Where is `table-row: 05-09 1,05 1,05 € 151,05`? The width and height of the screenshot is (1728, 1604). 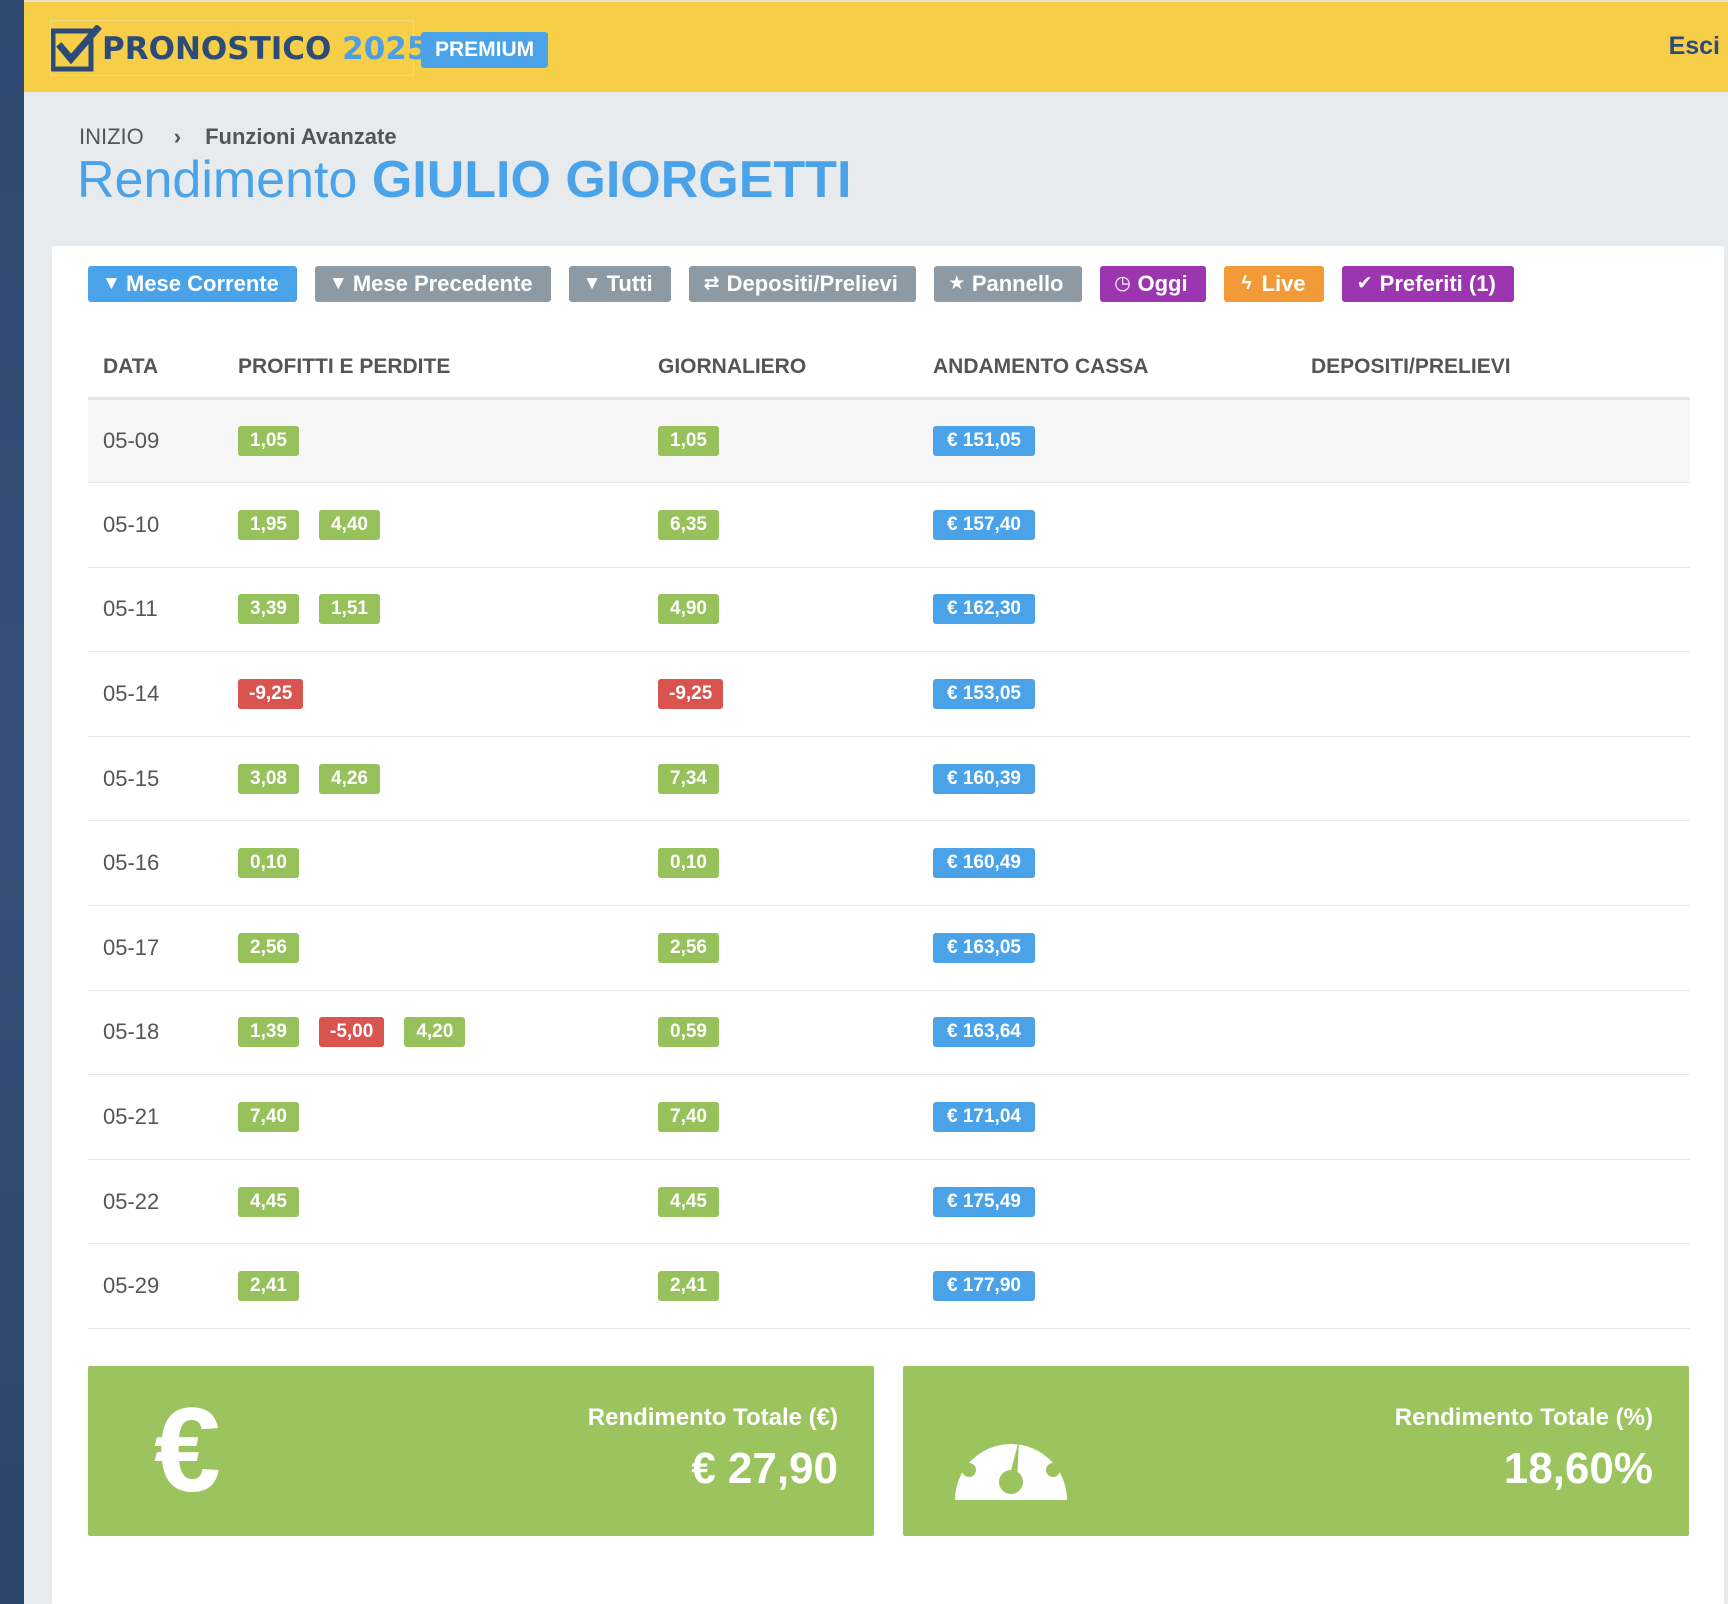
table-row: 05-09 1,05 1,05 € 151,05 is located at coordinates (889, 441).